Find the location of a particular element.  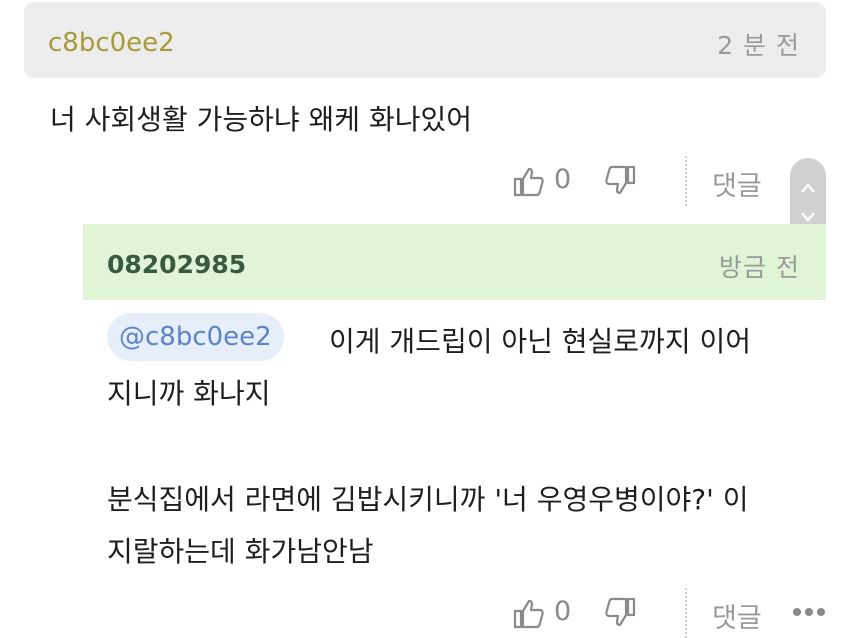

comment-timestamp: 2 분 전 is located at coordinates (758, 45).